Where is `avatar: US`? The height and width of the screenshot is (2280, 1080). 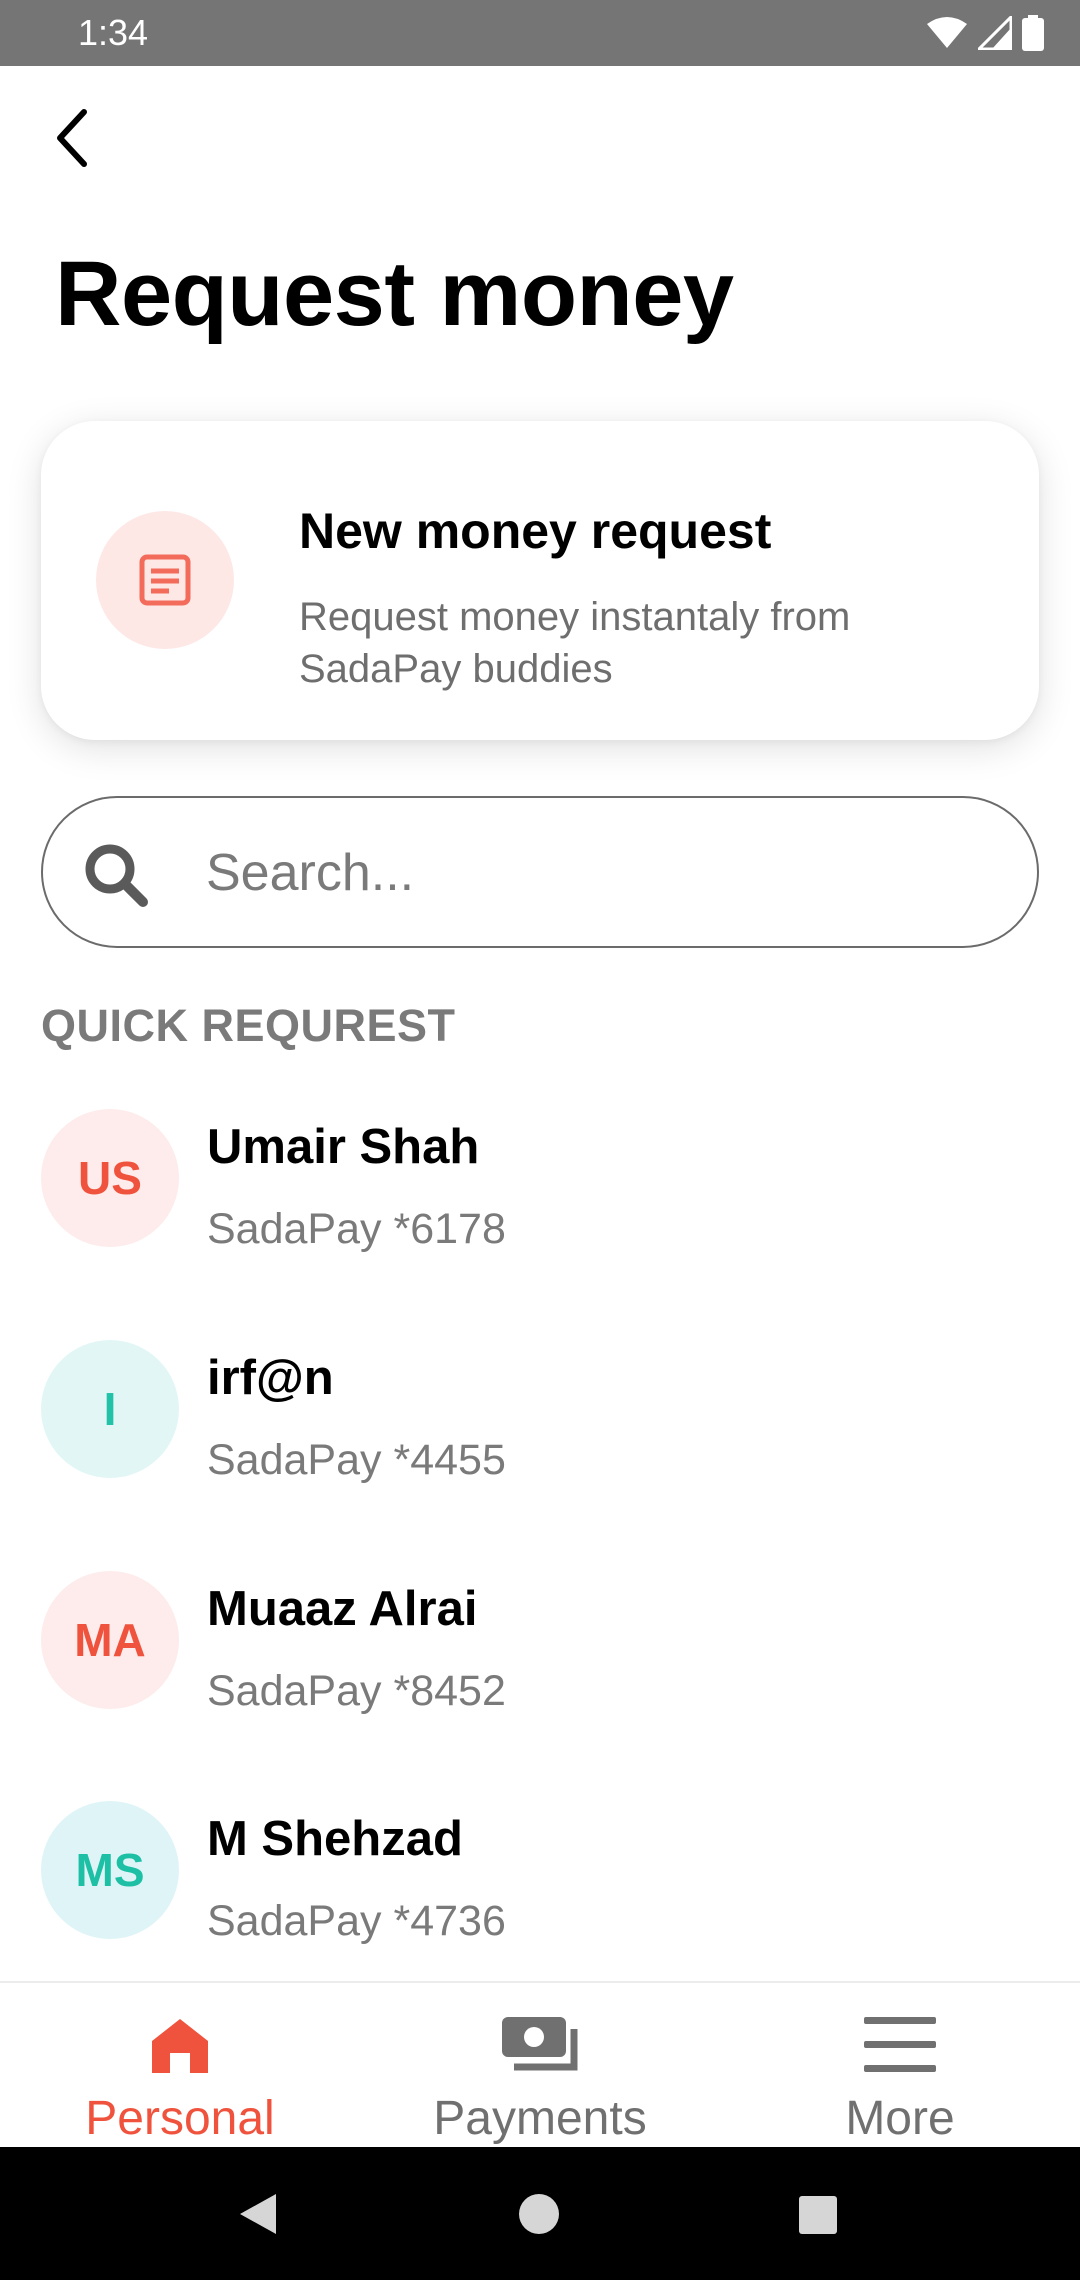 avatar: US is located at coordinates (110, 1178).